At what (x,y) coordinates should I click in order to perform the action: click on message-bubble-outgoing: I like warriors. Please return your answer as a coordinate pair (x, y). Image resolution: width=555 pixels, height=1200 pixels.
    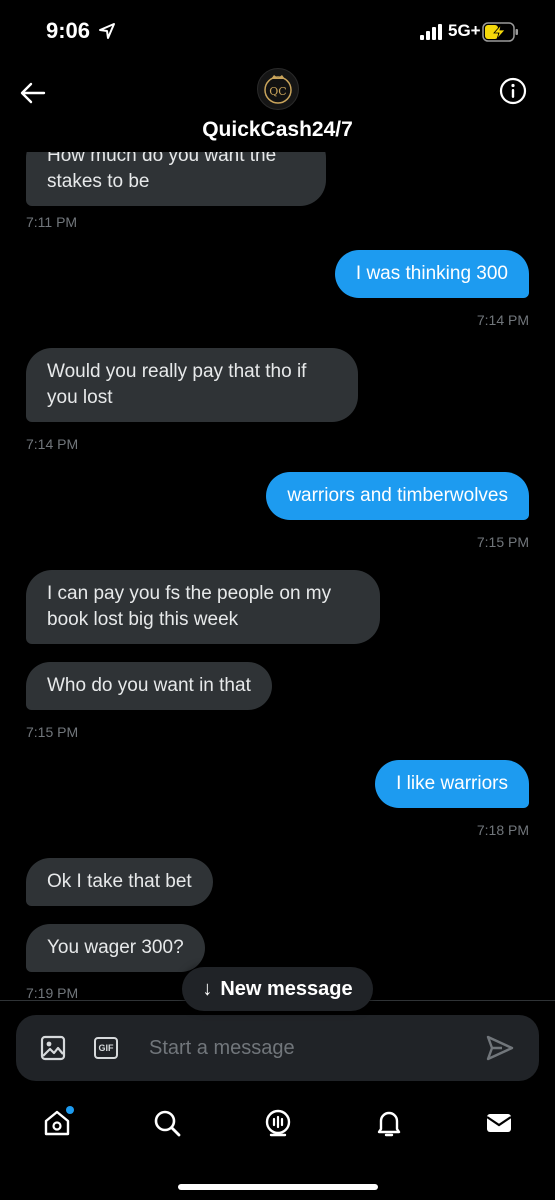
    Looking at the image, I should click on (452, 784).